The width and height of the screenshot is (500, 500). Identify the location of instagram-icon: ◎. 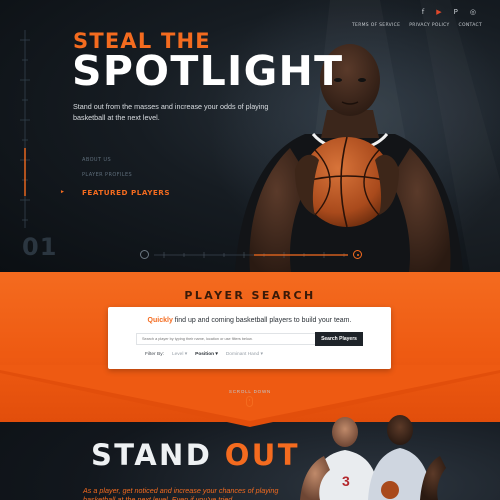
(473, 12).